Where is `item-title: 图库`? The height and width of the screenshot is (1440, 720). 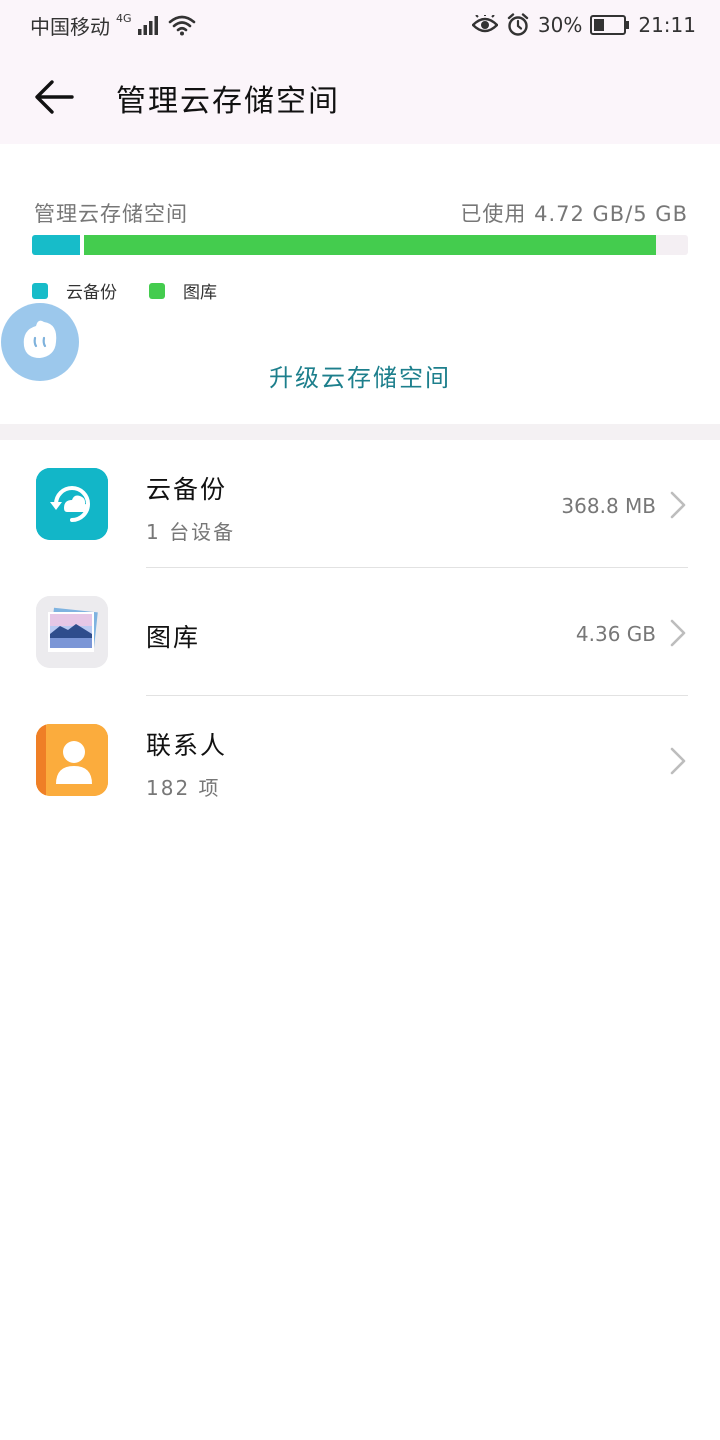 item-title: 图库 is located at coordinates (173, 637).